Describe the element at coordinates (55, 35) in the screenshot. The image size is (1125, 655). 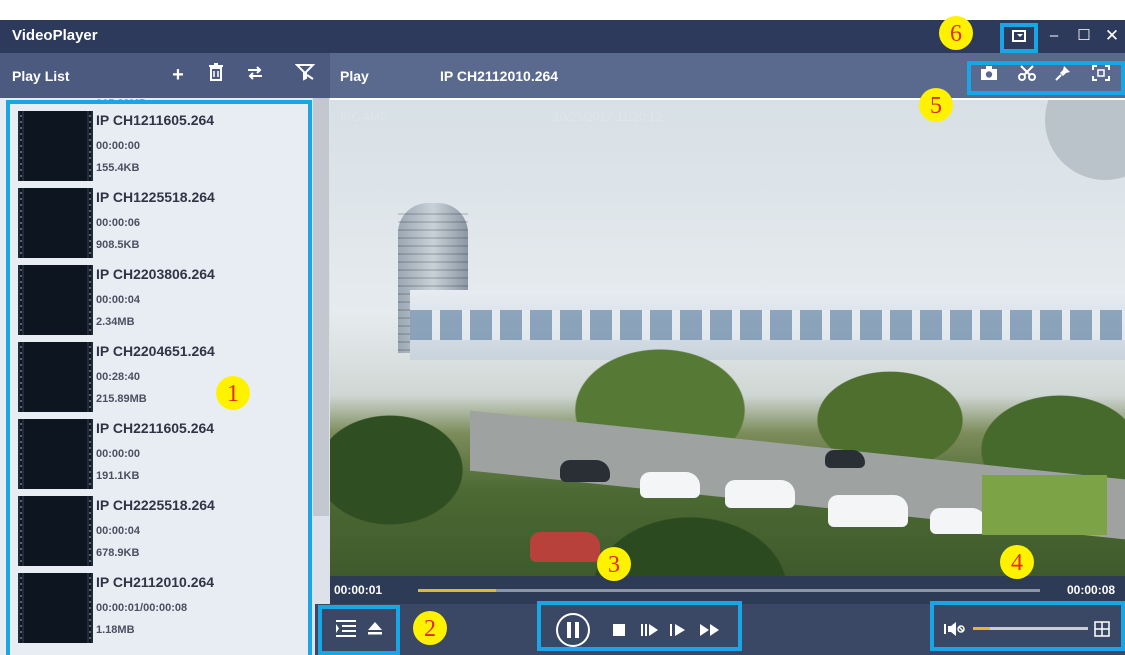
I see `window-title: VideoPlayer` at that location.